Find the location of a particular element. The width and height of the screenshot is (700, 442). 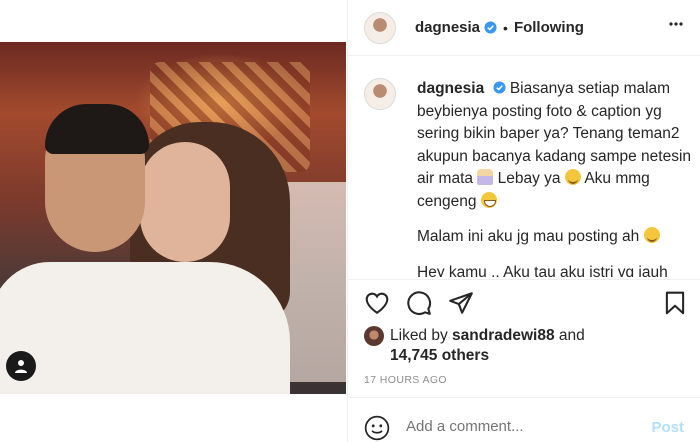

comment-divider is located at coordinates (524, 397).